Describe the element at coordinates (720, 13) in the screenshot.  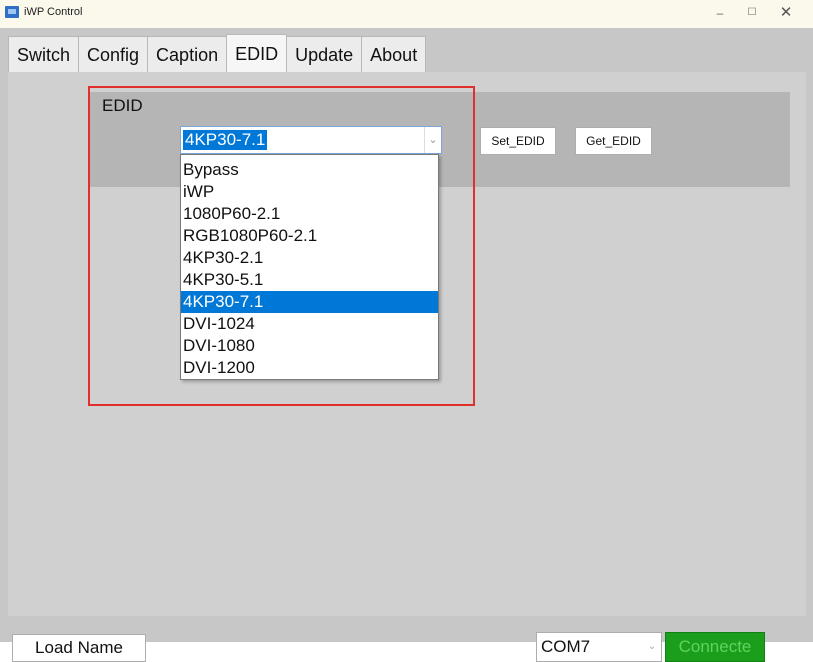
I see `minimize-button: –` at that location.